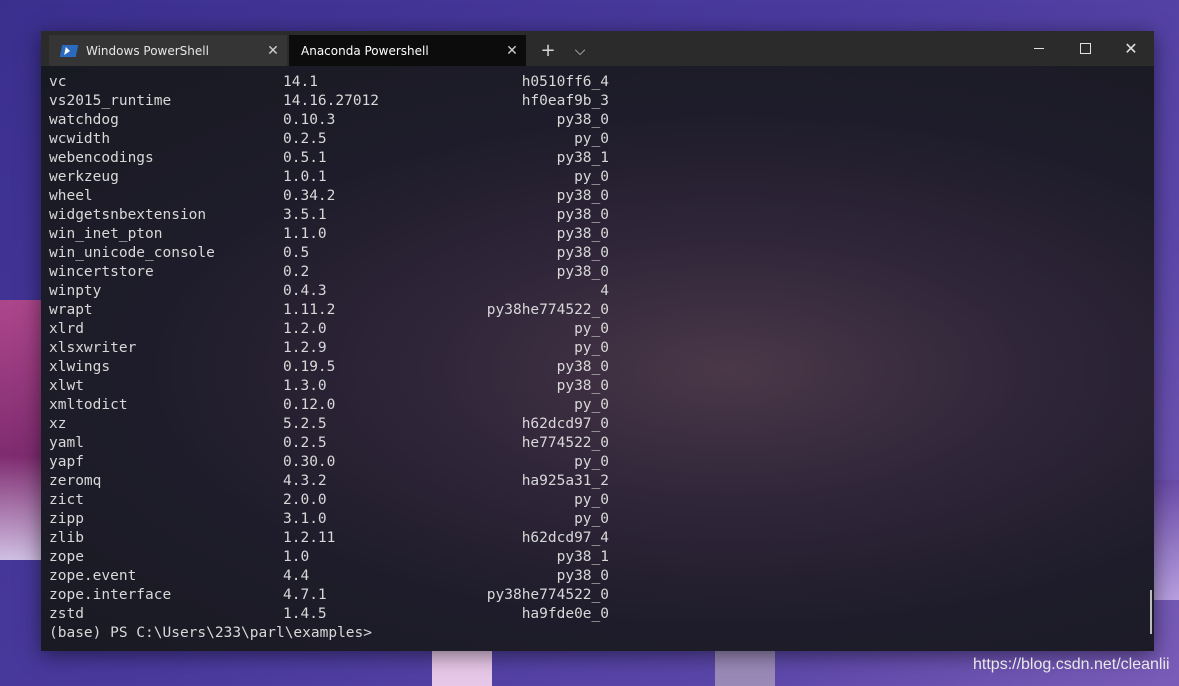 This screenshot has height=686, width=1179. I want to click on package-row: werkzeug 1.0.1 py_0, so click(329, 178).